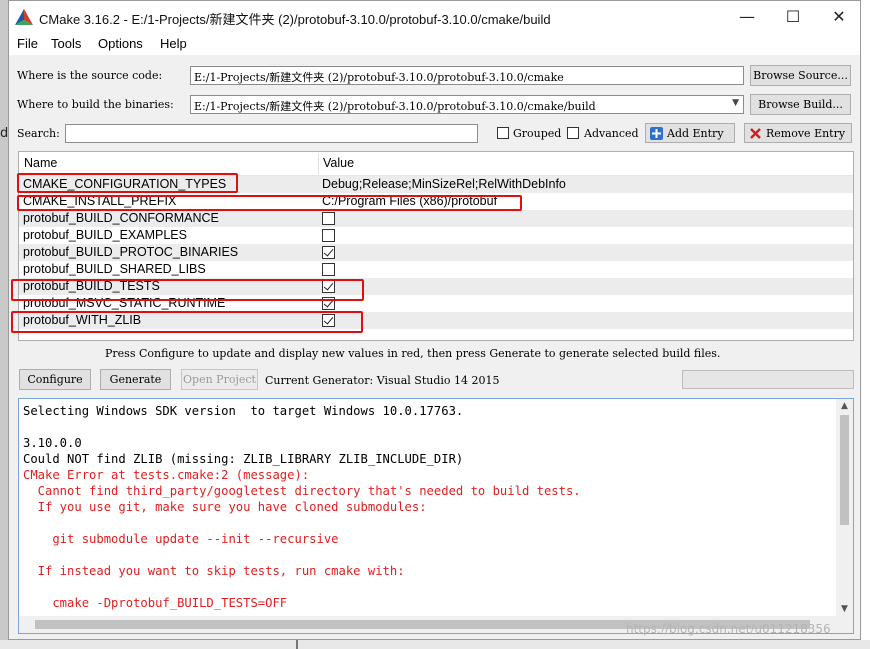  What do you see at coordinates (166, 475) in the screenshot?
I see `output-line: CMake Error at tests.cmake:2 (message):` at bounding box center [166, 475].